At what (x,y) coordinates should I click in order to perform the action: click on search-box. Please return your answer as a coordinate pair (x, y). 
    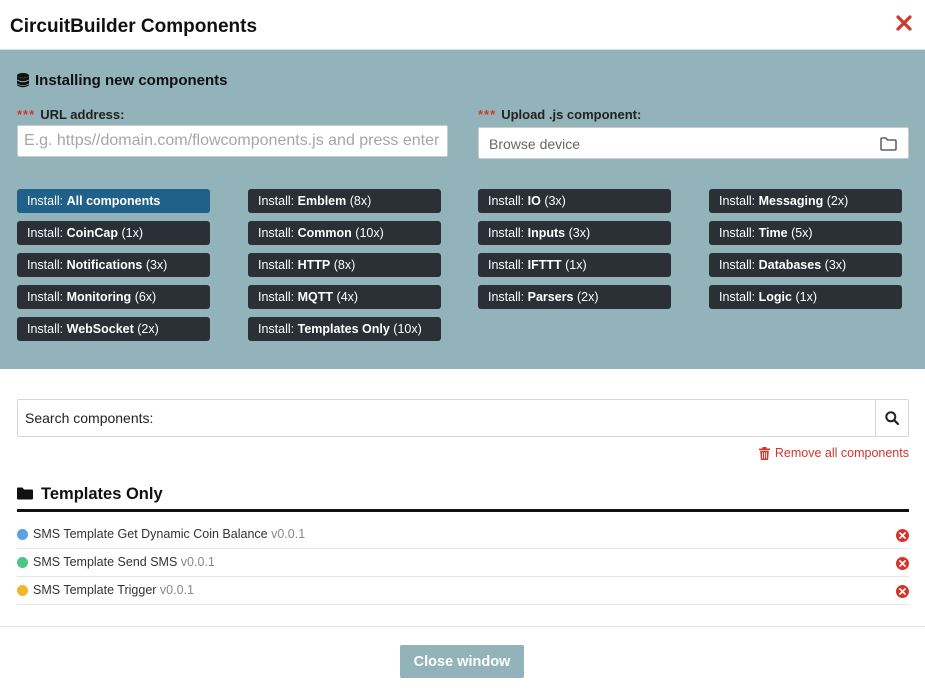
    Looking at the image, I should click on (463, 418).